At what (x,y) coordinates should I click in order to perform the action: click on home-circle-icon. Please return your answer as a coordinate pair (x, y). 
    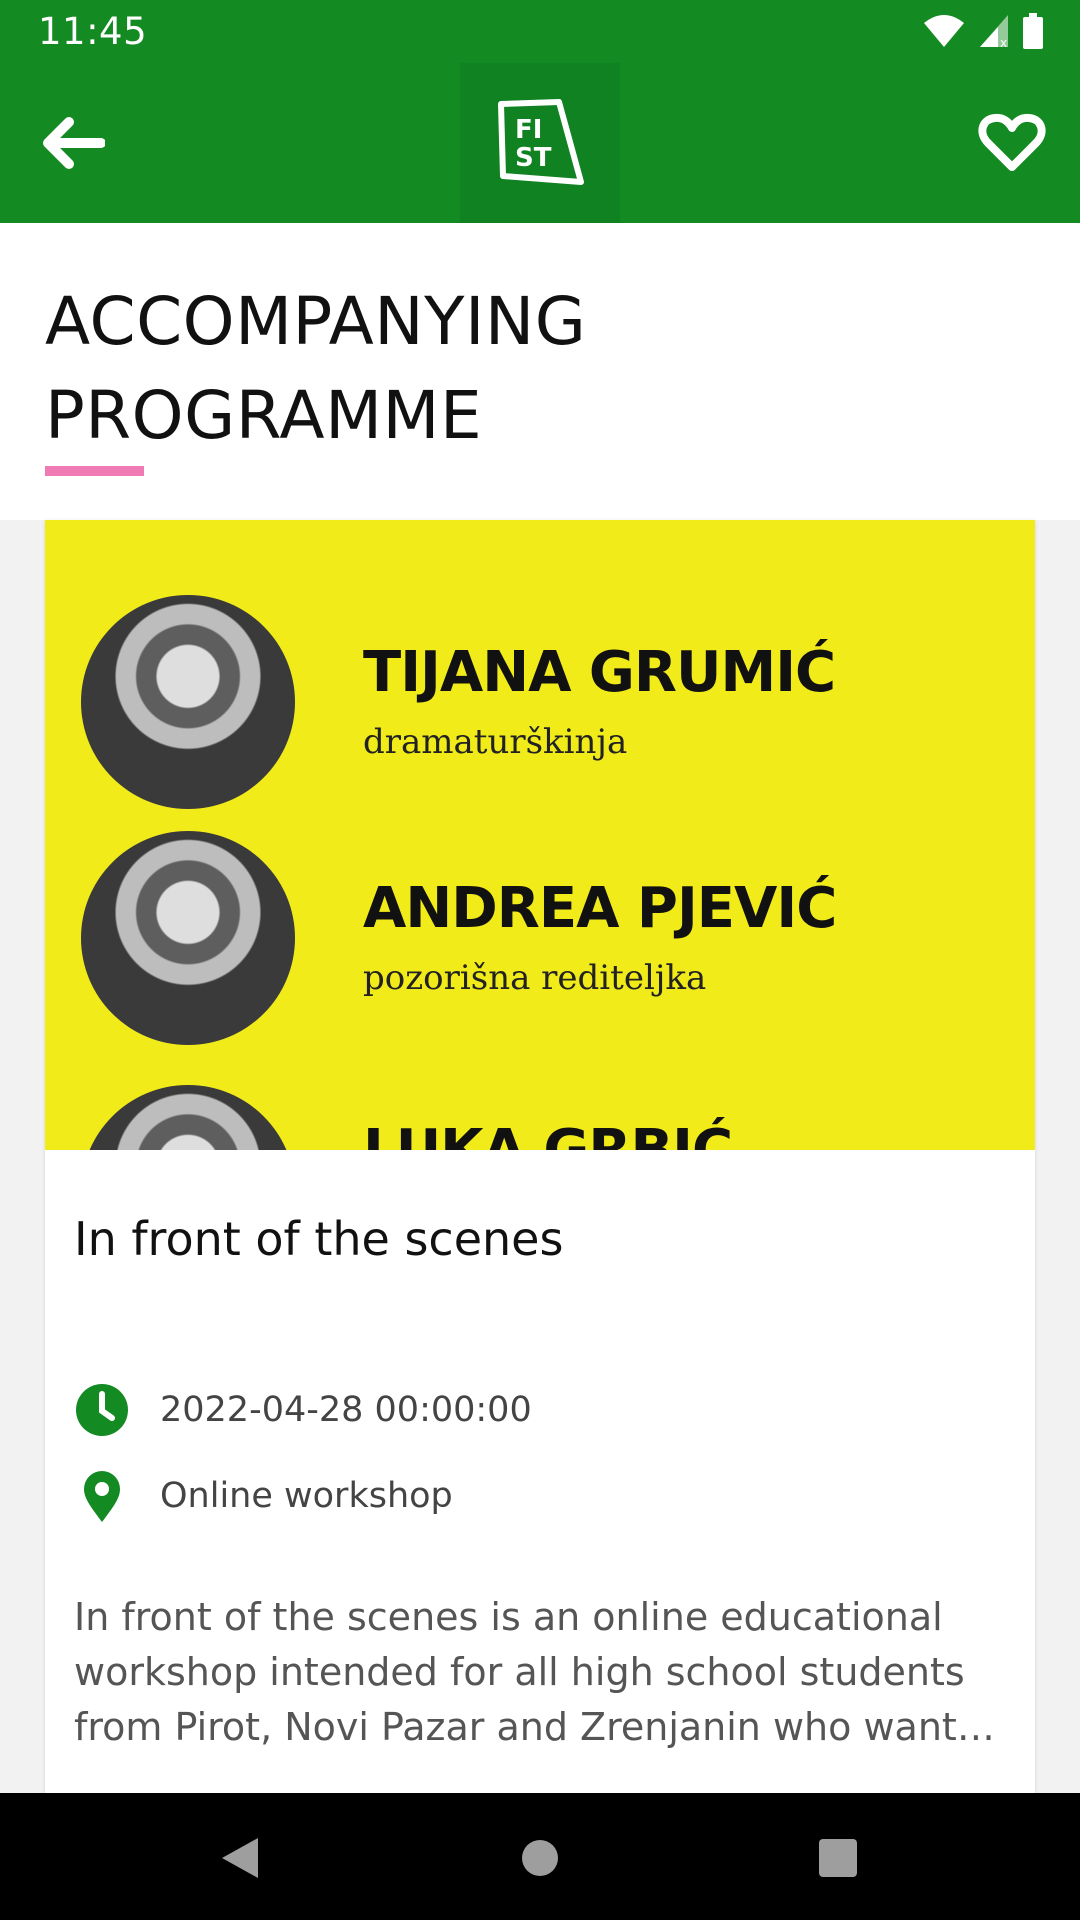
    Looking at the image, I should click on (540, 1858).